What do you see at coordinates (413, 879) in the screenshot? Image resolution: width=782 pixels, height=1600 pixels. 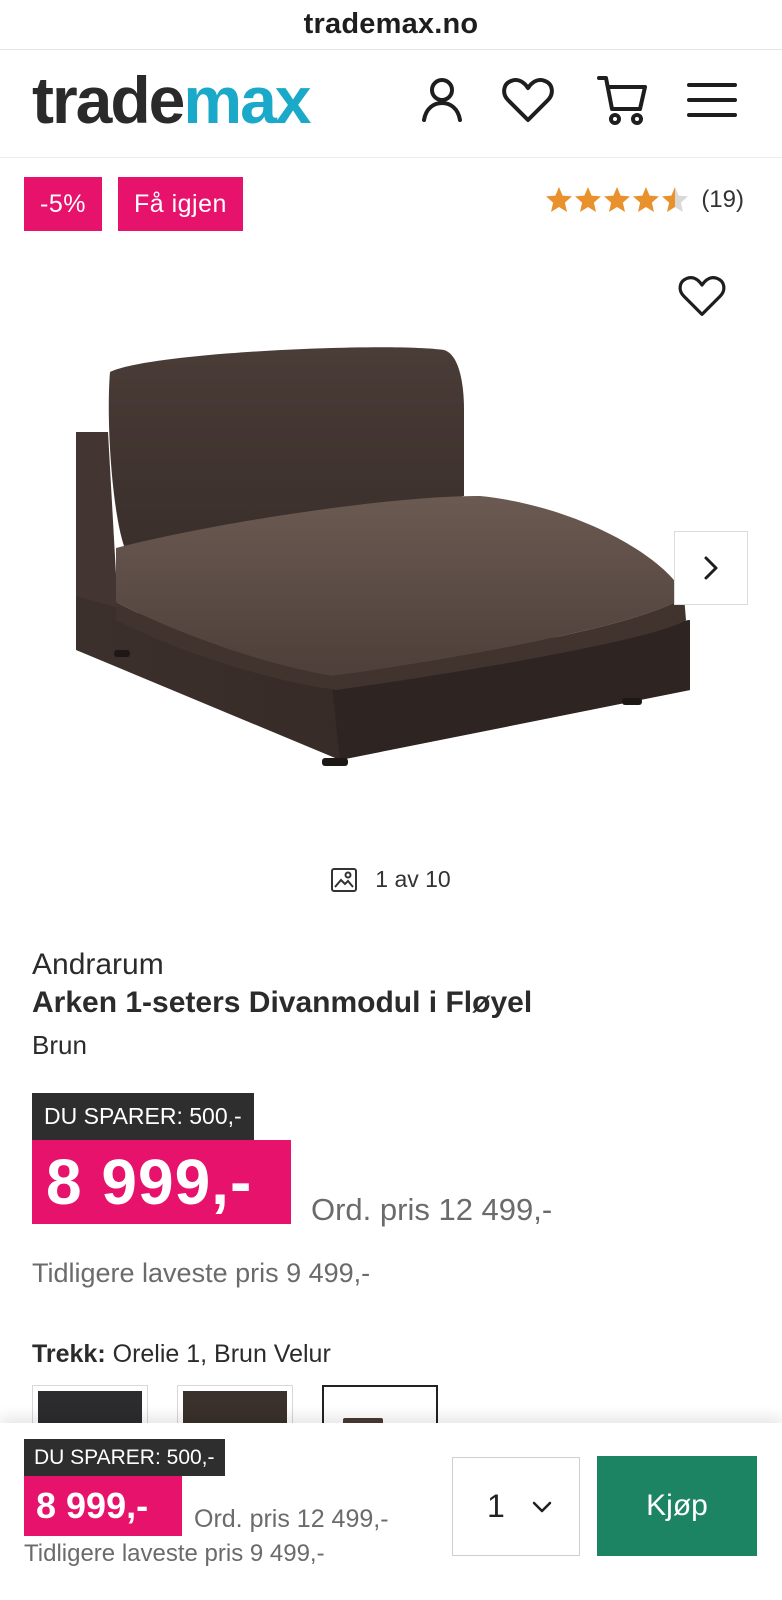 I see `image-counter-text: 1 av 10` at bounding box center [413, 879].